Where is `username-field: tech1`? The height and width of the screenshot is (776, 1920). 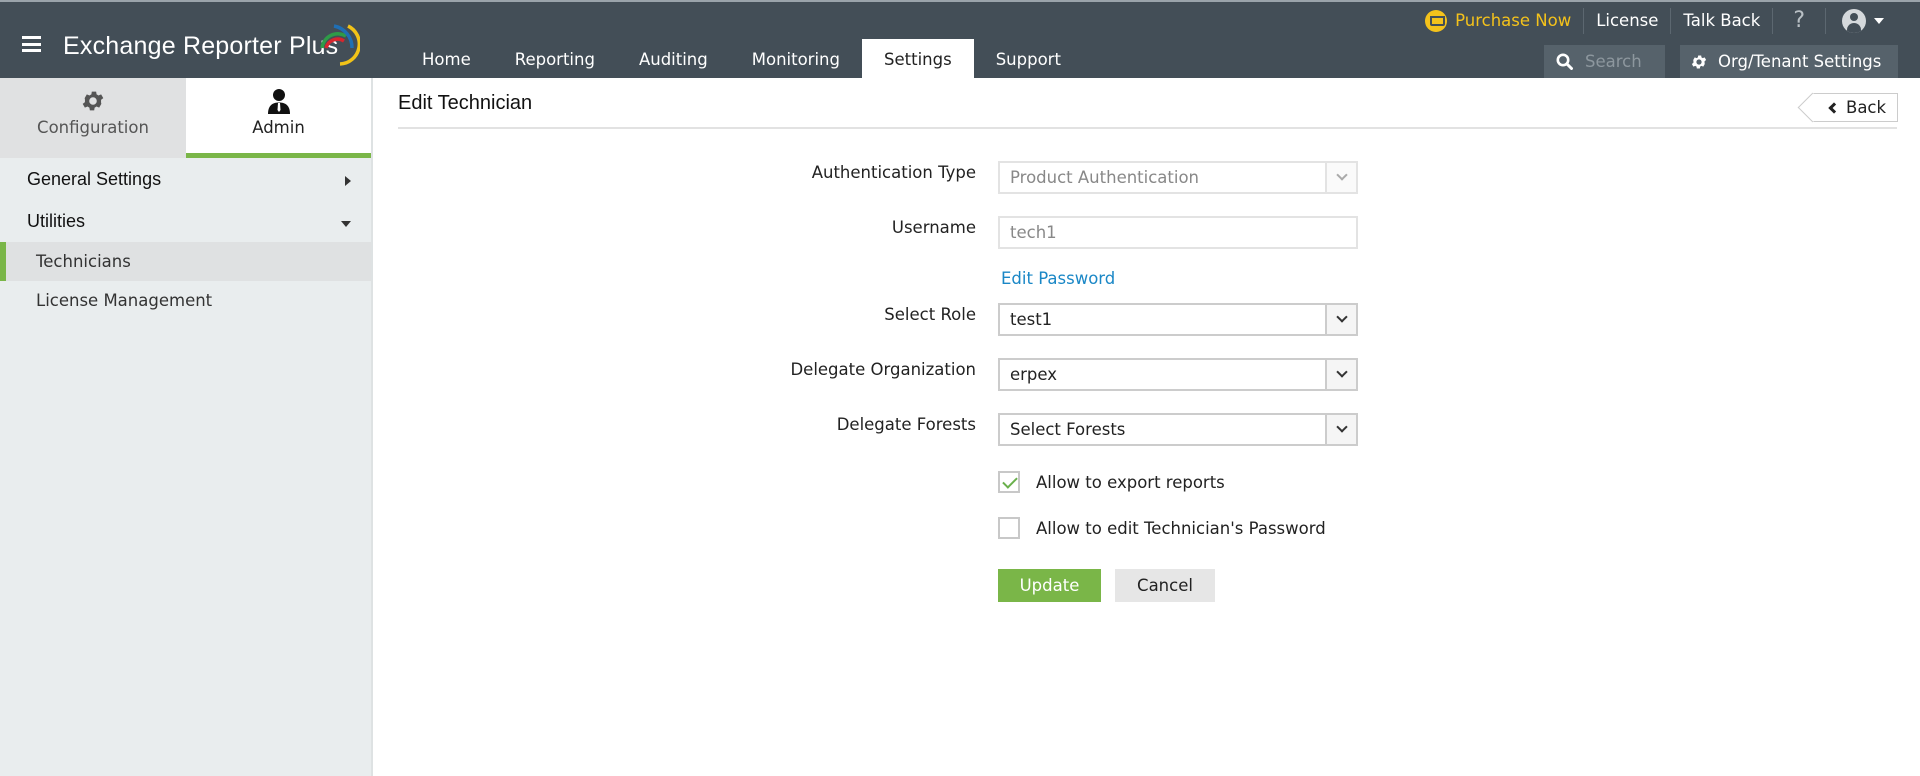 username-field: tech1 is located at coordinates (1178, 232).